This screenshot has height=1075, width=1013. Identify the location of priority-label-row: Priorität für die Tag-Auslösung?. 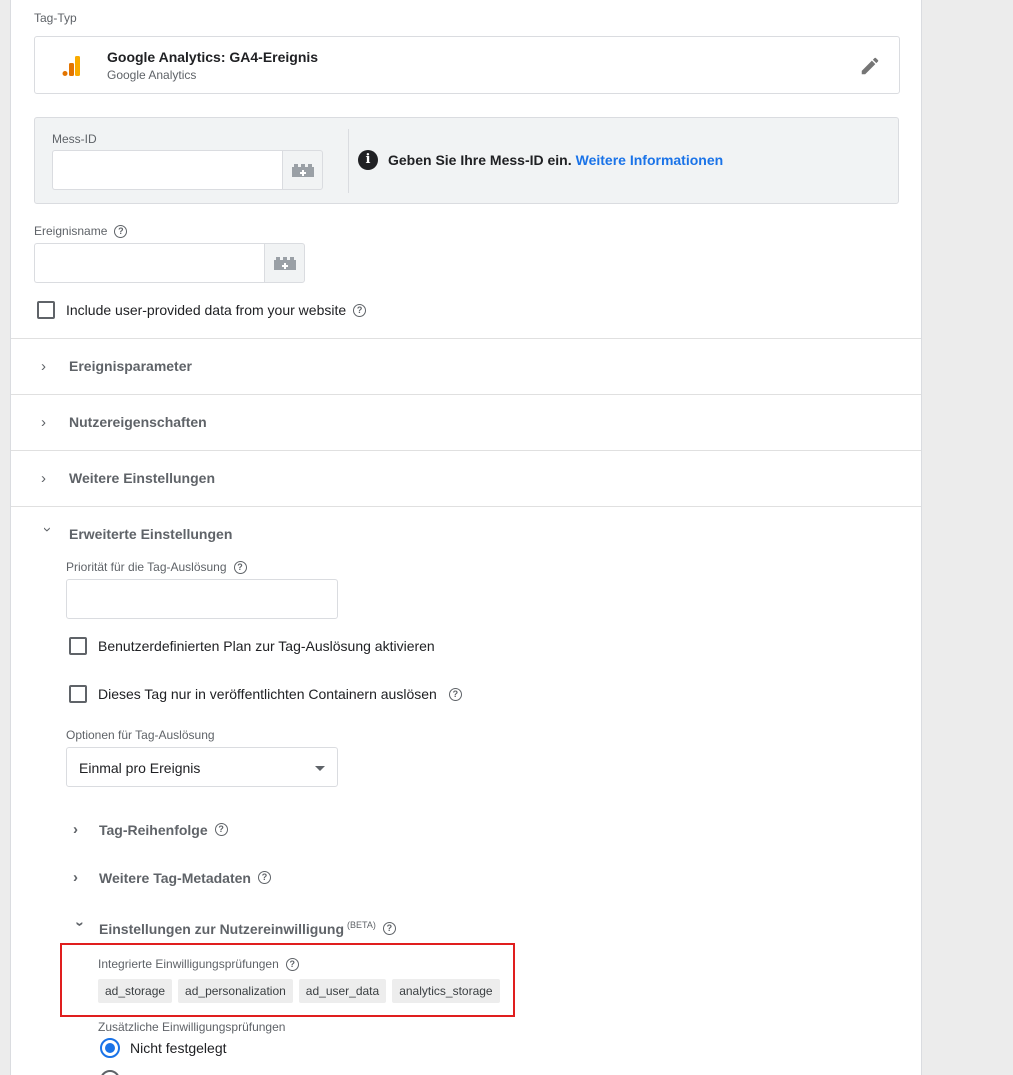
(156, 567).